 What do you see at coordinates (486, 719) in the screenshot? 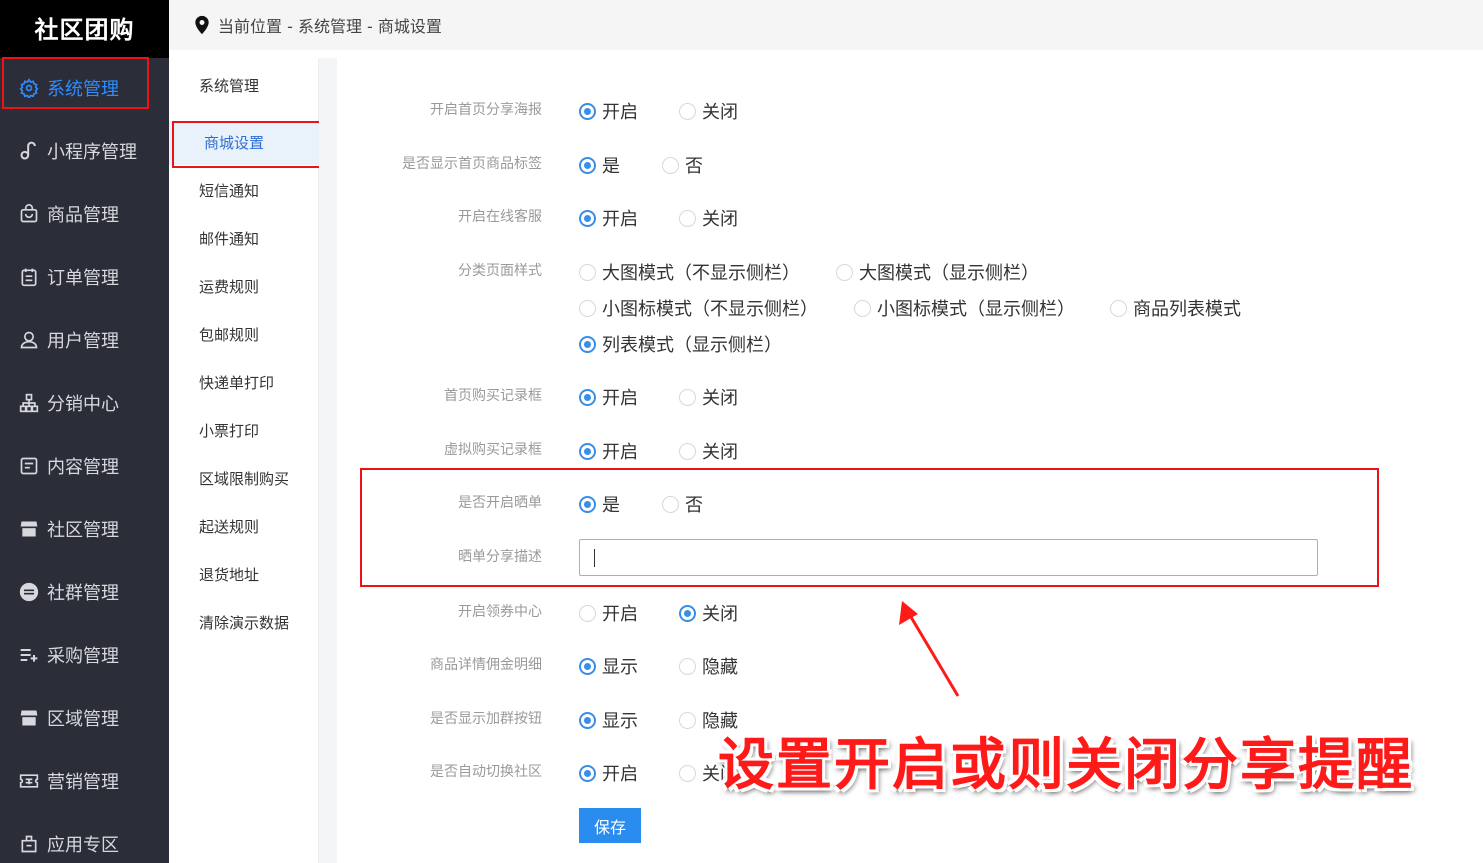
I see `label-join-group-btn: 是否显示加群按钮` at bounding box center [486, 719].